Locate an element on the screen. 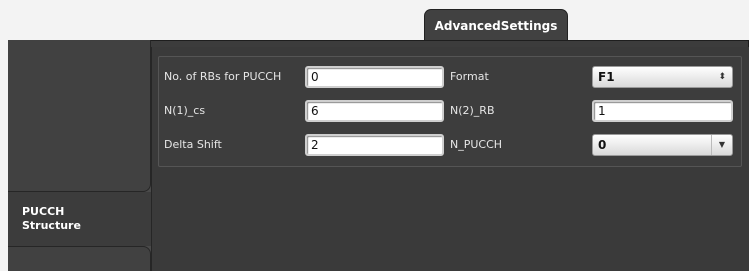  chevron-down-icon: ▼ is located at coordinates (721, 145).